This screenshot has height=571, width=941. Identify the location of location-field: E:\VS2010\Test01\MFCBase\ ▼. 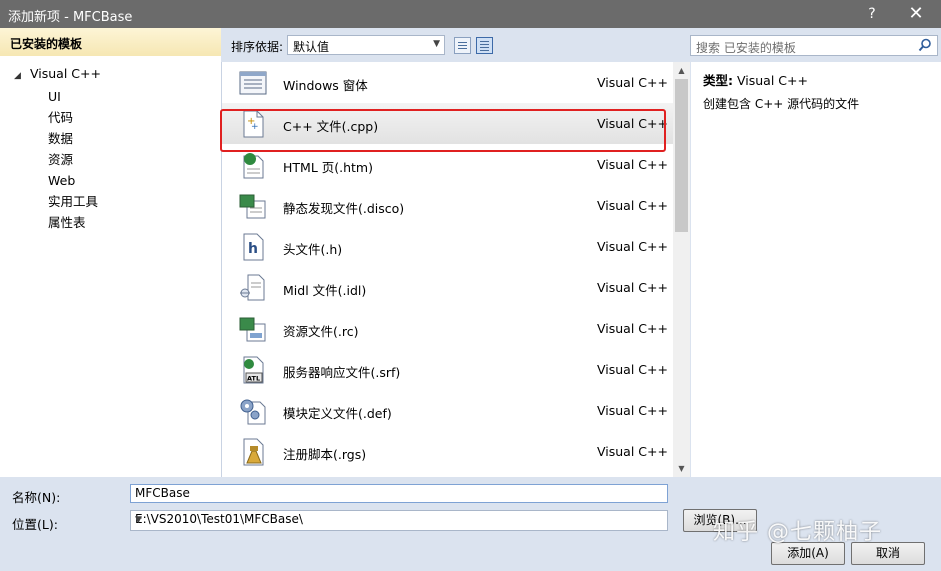
(399, 520).